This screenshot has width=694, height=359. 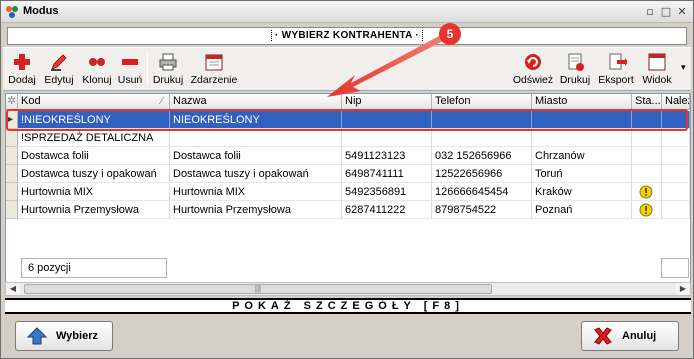 I want to click on select-button: Wybierz, so click(x=64, y=336).